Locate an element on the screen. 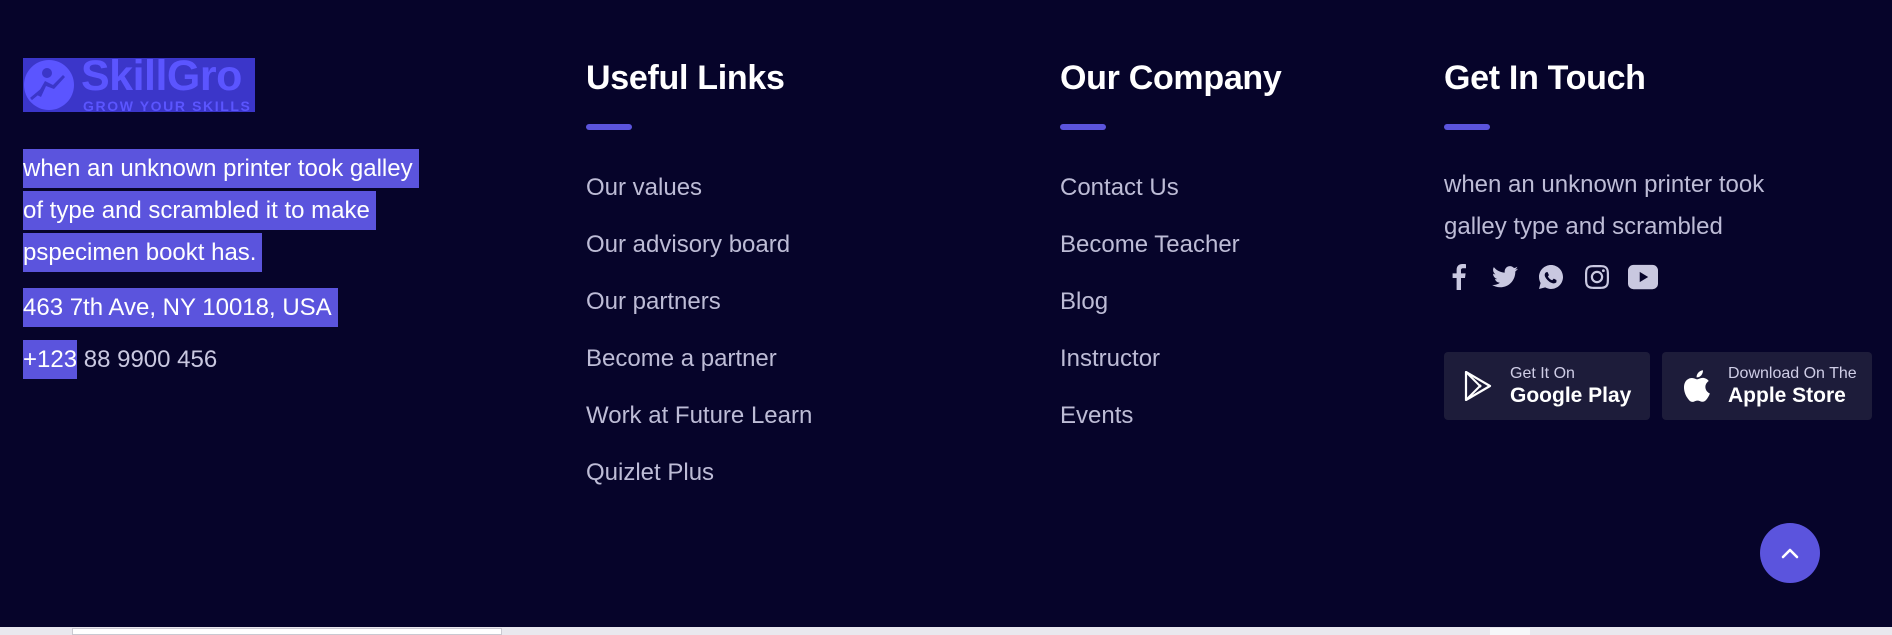  link-work-at-future-learn: Work at Future Learn is located at coordinates (699, 416).